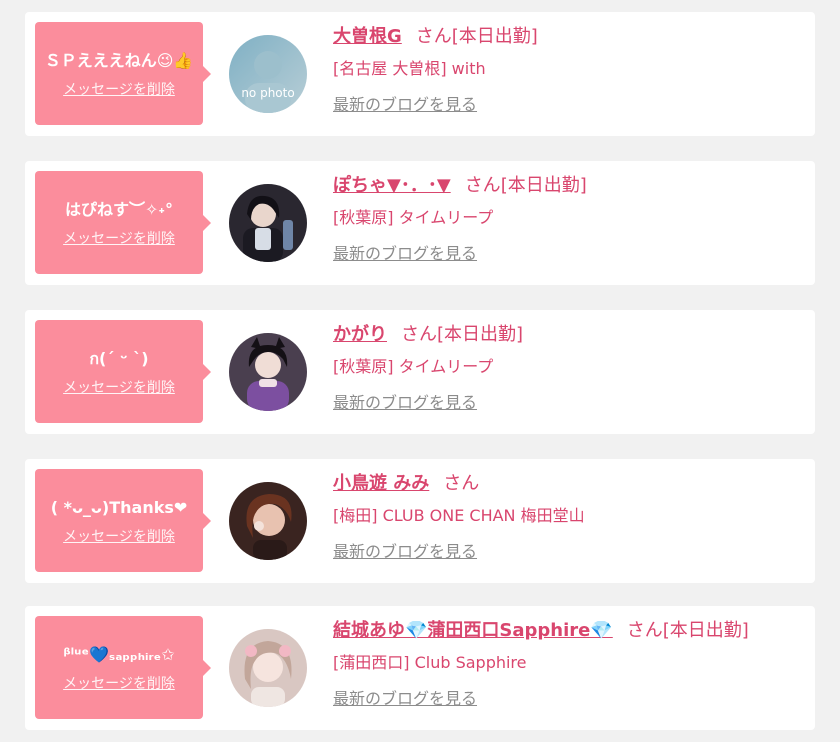 This screenshot has height=742, width=840. What do you see at coordinates (123, 667) in the screenshot?
I see `message-bubble: ᵝˡᵘᵉ💙ₛₐₚₚₕᵢᵣₑ✩ メッセージを削除` at bounding box center [123, 667].